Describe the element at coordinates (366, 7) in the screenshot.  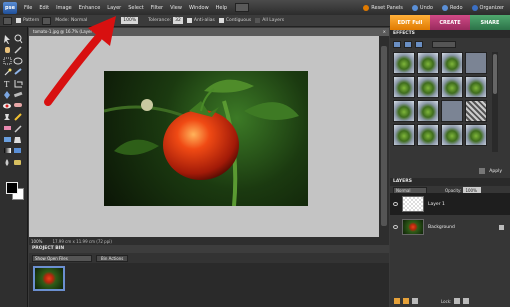
I see `reset-icon` at that location.